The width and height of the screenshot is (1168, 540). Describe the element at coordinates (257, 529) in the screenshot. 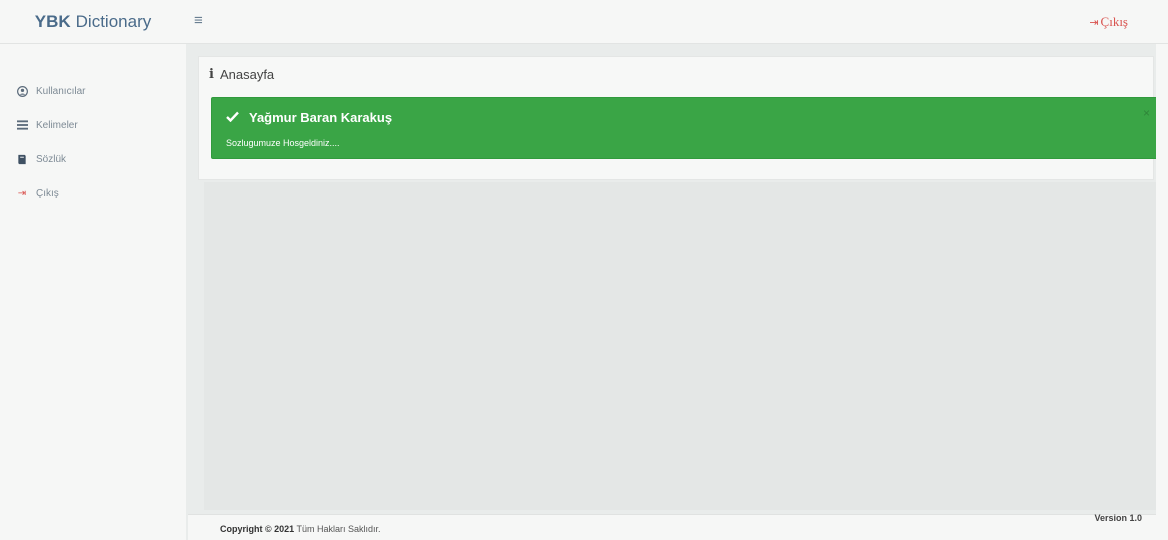

I see `copyright-bold: Copyright © 2021` at that location.